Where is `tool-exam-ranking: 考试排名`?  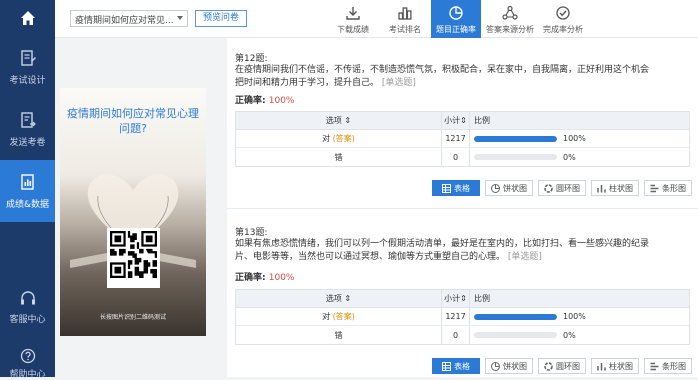 tool-exam-ranking: 考试排名 is located at coordinates (405, 19).